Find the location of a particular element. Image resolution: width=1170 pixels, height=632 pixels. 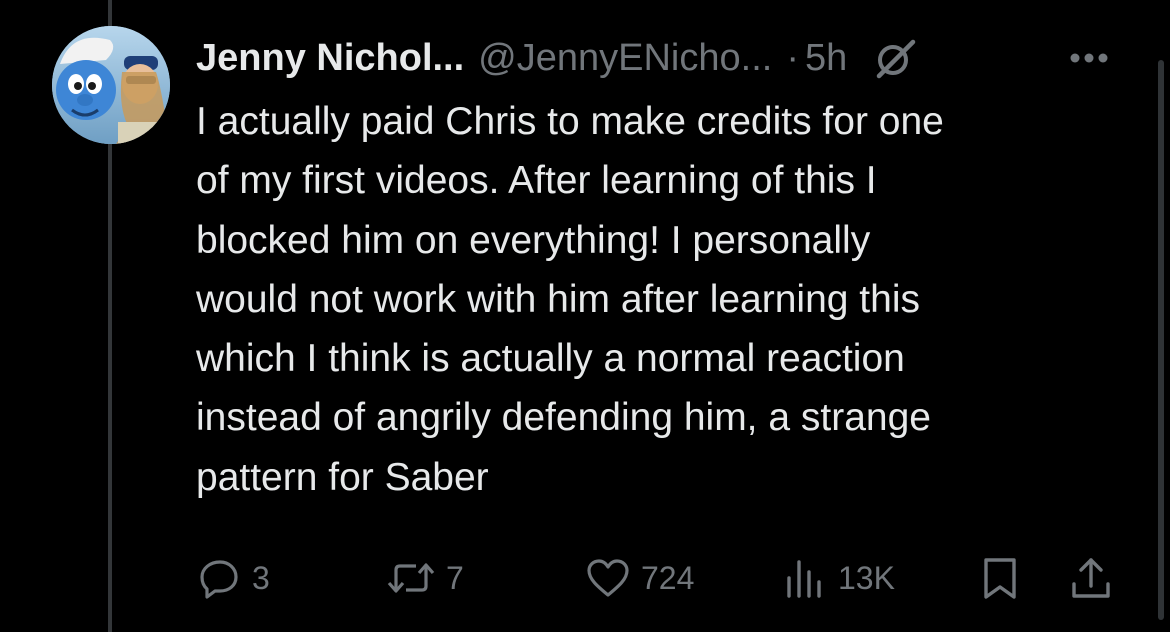

bookmark-icon is located at coordinates (1000, 578).